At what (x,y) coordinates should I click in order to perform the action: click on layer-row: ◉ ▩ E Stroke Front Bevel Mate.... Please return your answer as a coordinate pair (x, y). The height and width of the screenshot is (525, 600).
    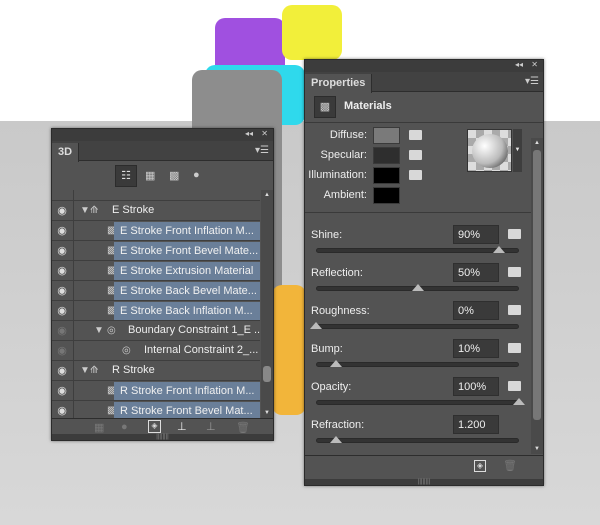
    Looking at the image, I should click on (156, 251).